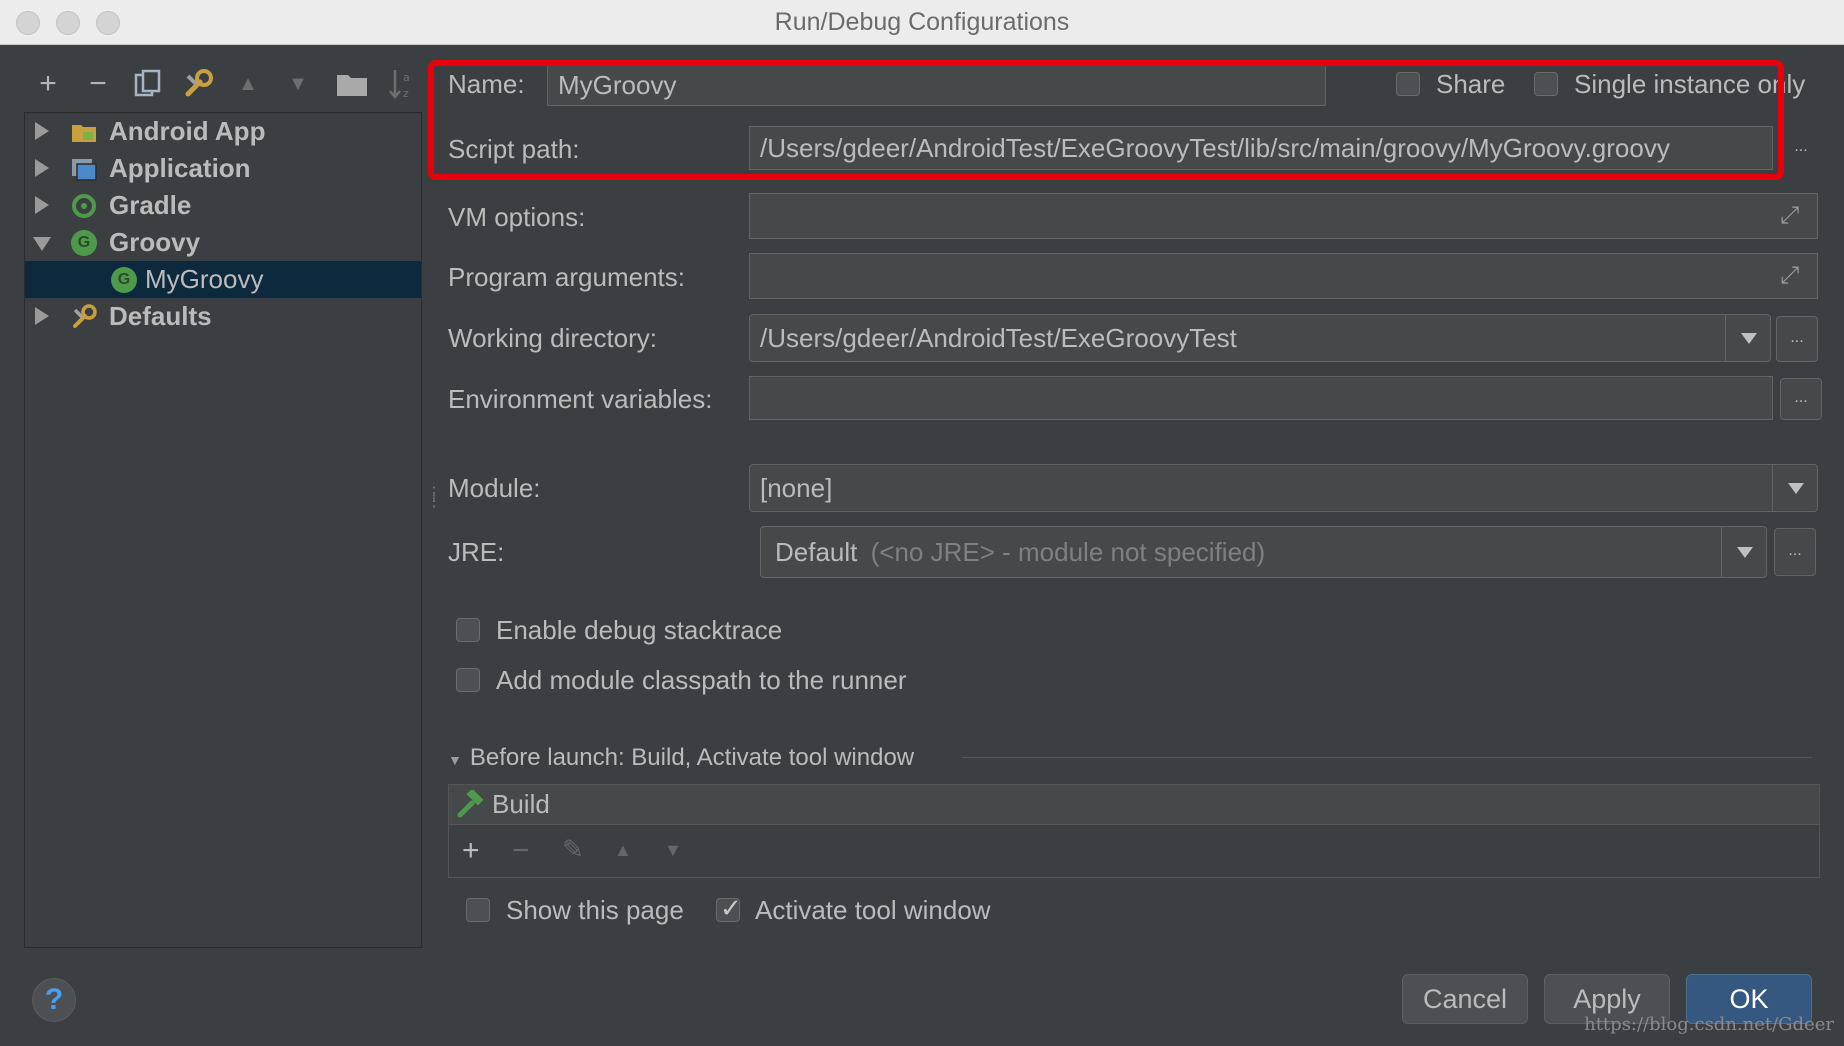 Image resolution: width=1844 pixels, height=1046 pixels. I want to click on enable-debug-stacktrace-label: Enable debug stacktrace, so click(639, 630).